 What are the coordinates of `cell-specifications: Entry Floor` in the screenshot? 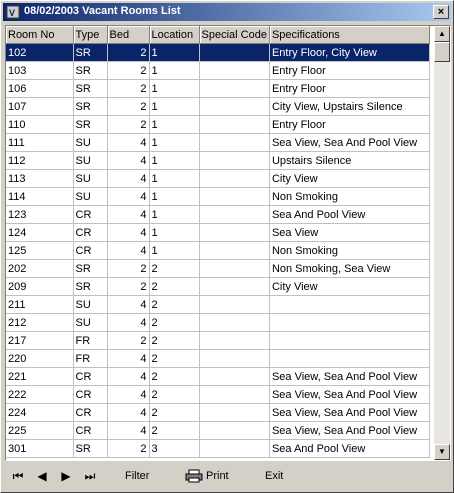 It's located at (349, 88).